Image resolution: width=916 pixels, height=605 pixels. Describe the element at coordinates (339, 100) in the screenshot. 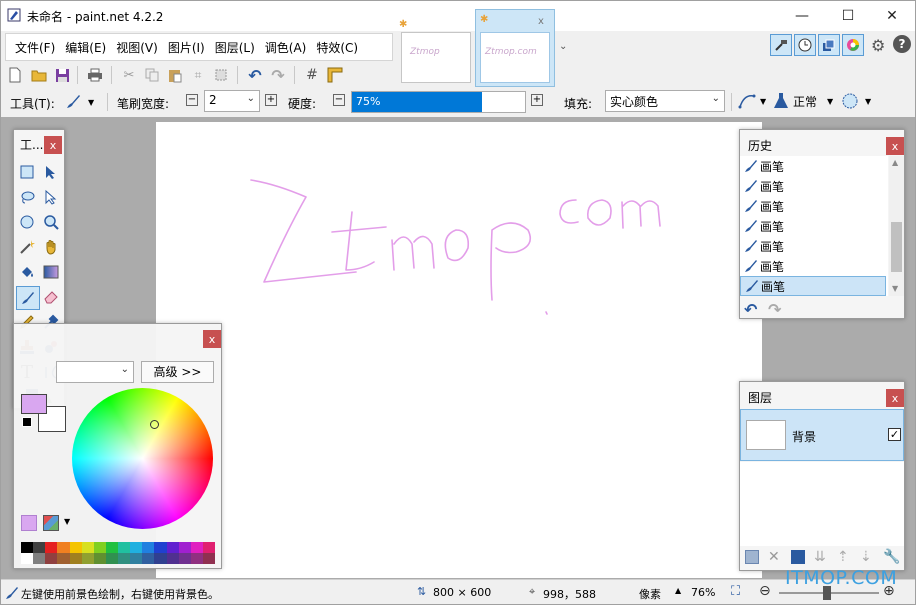

I see `decrease-hardness-button: −` at that location.